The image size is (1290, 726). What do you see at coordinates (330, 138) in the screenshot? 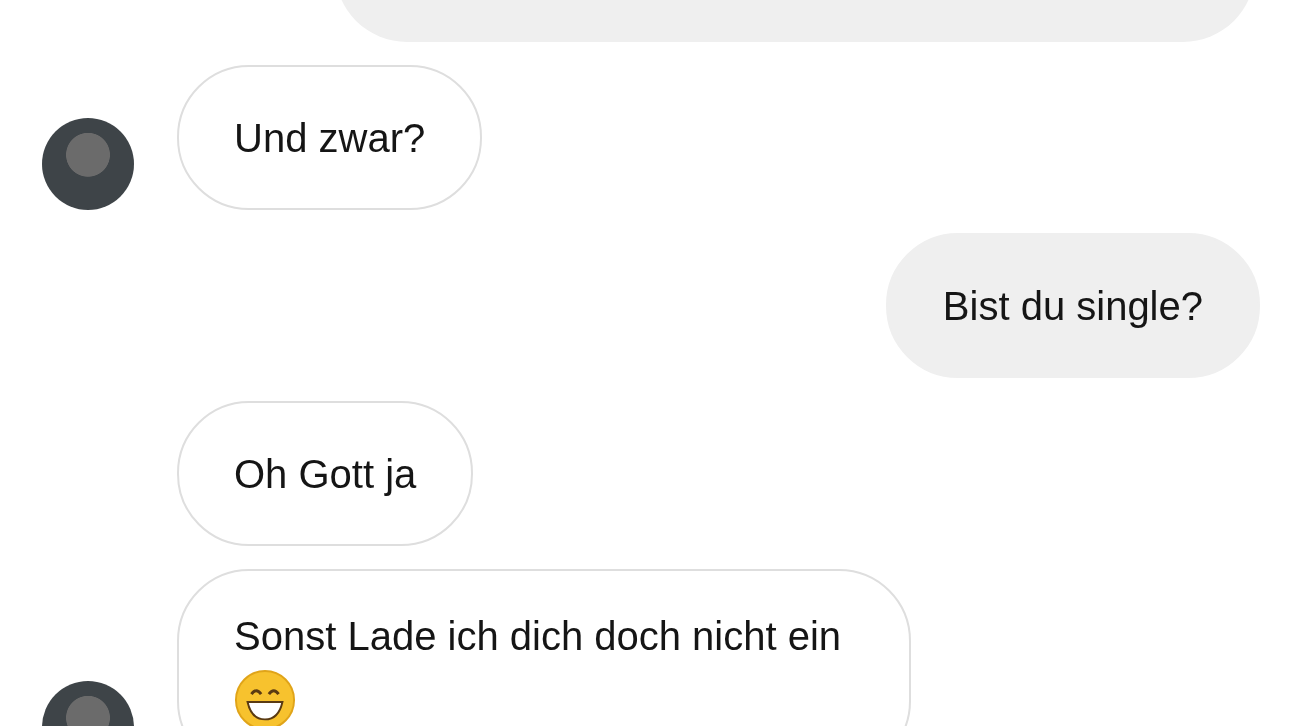
I see `message-text: Und zwar?` at bounding box center [330, 138].